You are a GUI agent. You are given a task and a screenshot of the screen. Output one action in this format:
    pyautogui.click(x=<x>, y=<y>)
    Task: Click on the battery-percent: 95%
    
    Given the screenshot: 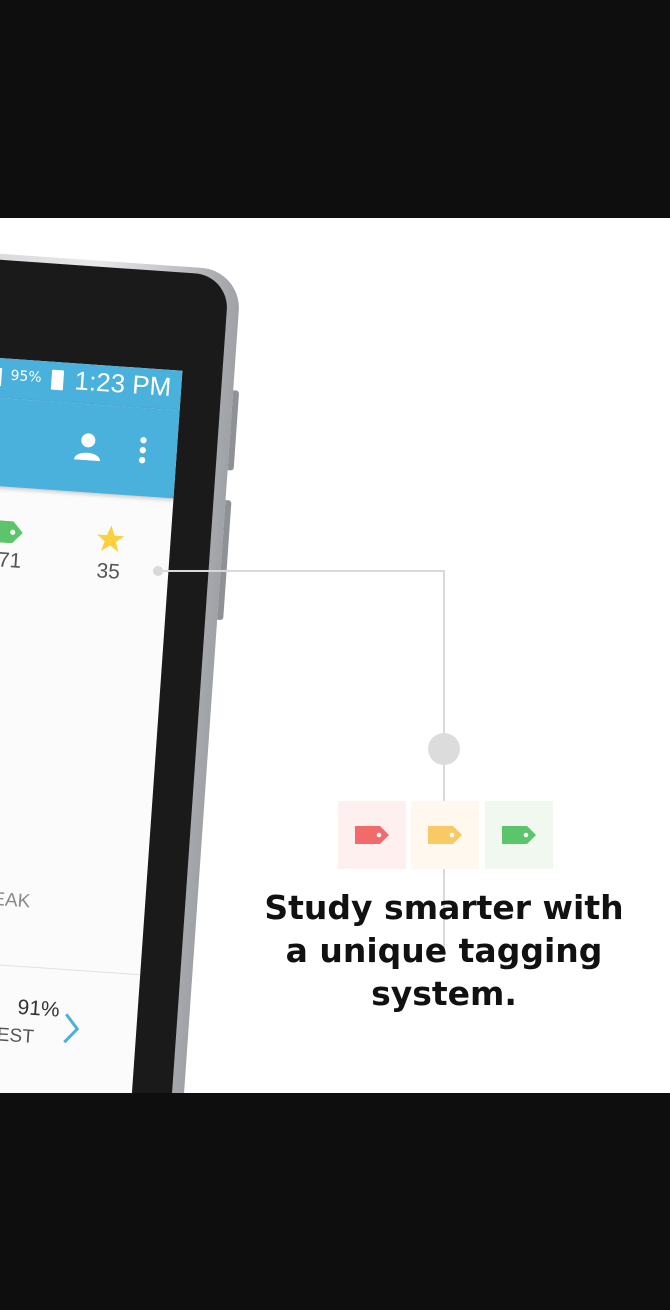 What is the action you would take?
    pyautogui.click(x=26, y=376)
    